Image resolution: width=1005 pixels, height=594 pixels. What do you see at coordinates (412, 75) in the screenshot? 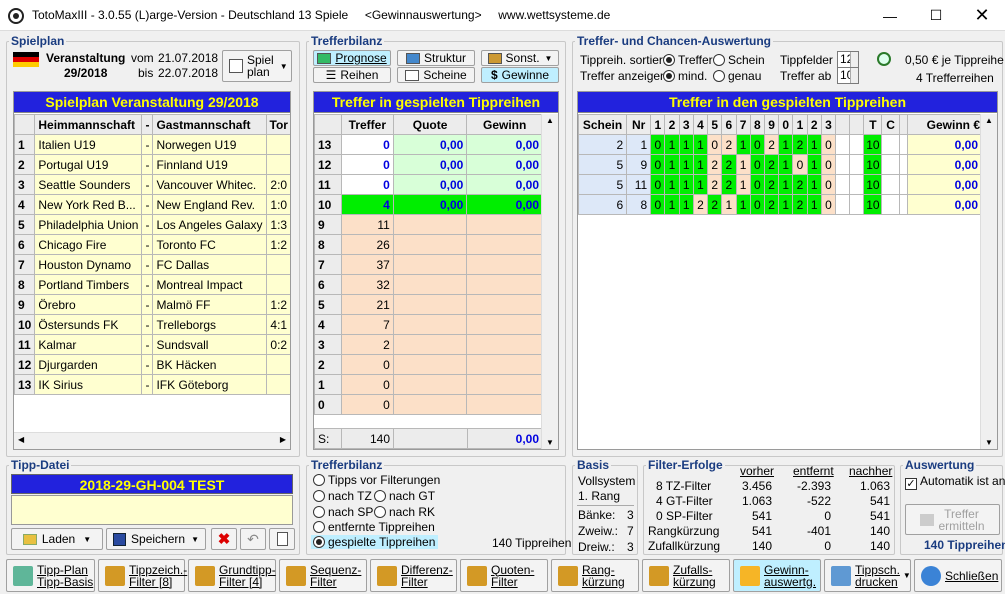
I see `ticket-icon` at bounding box center [412, 75].